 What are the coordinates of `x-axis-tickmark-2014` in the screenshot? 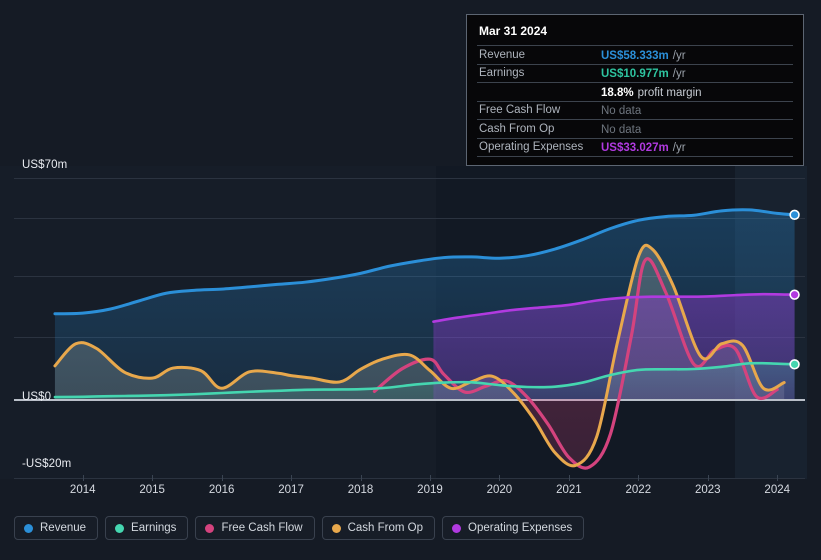 It's located at (83, 478).